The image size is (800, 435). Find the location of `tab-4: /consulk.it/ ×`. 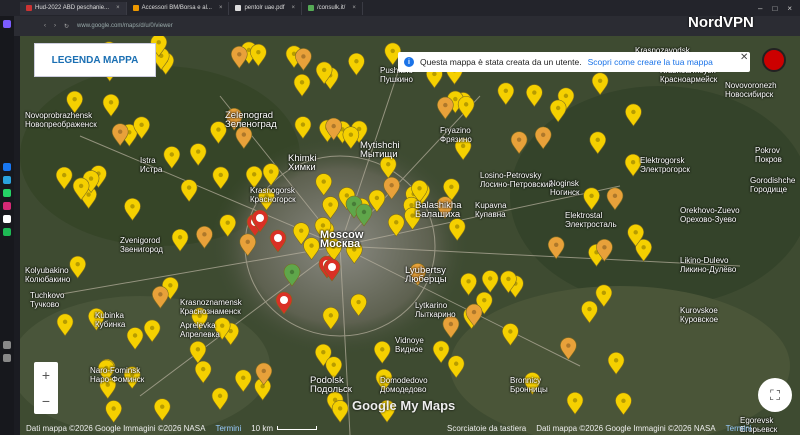

tab-4: /consulk.it/ × is located at coordinates (332, 8).